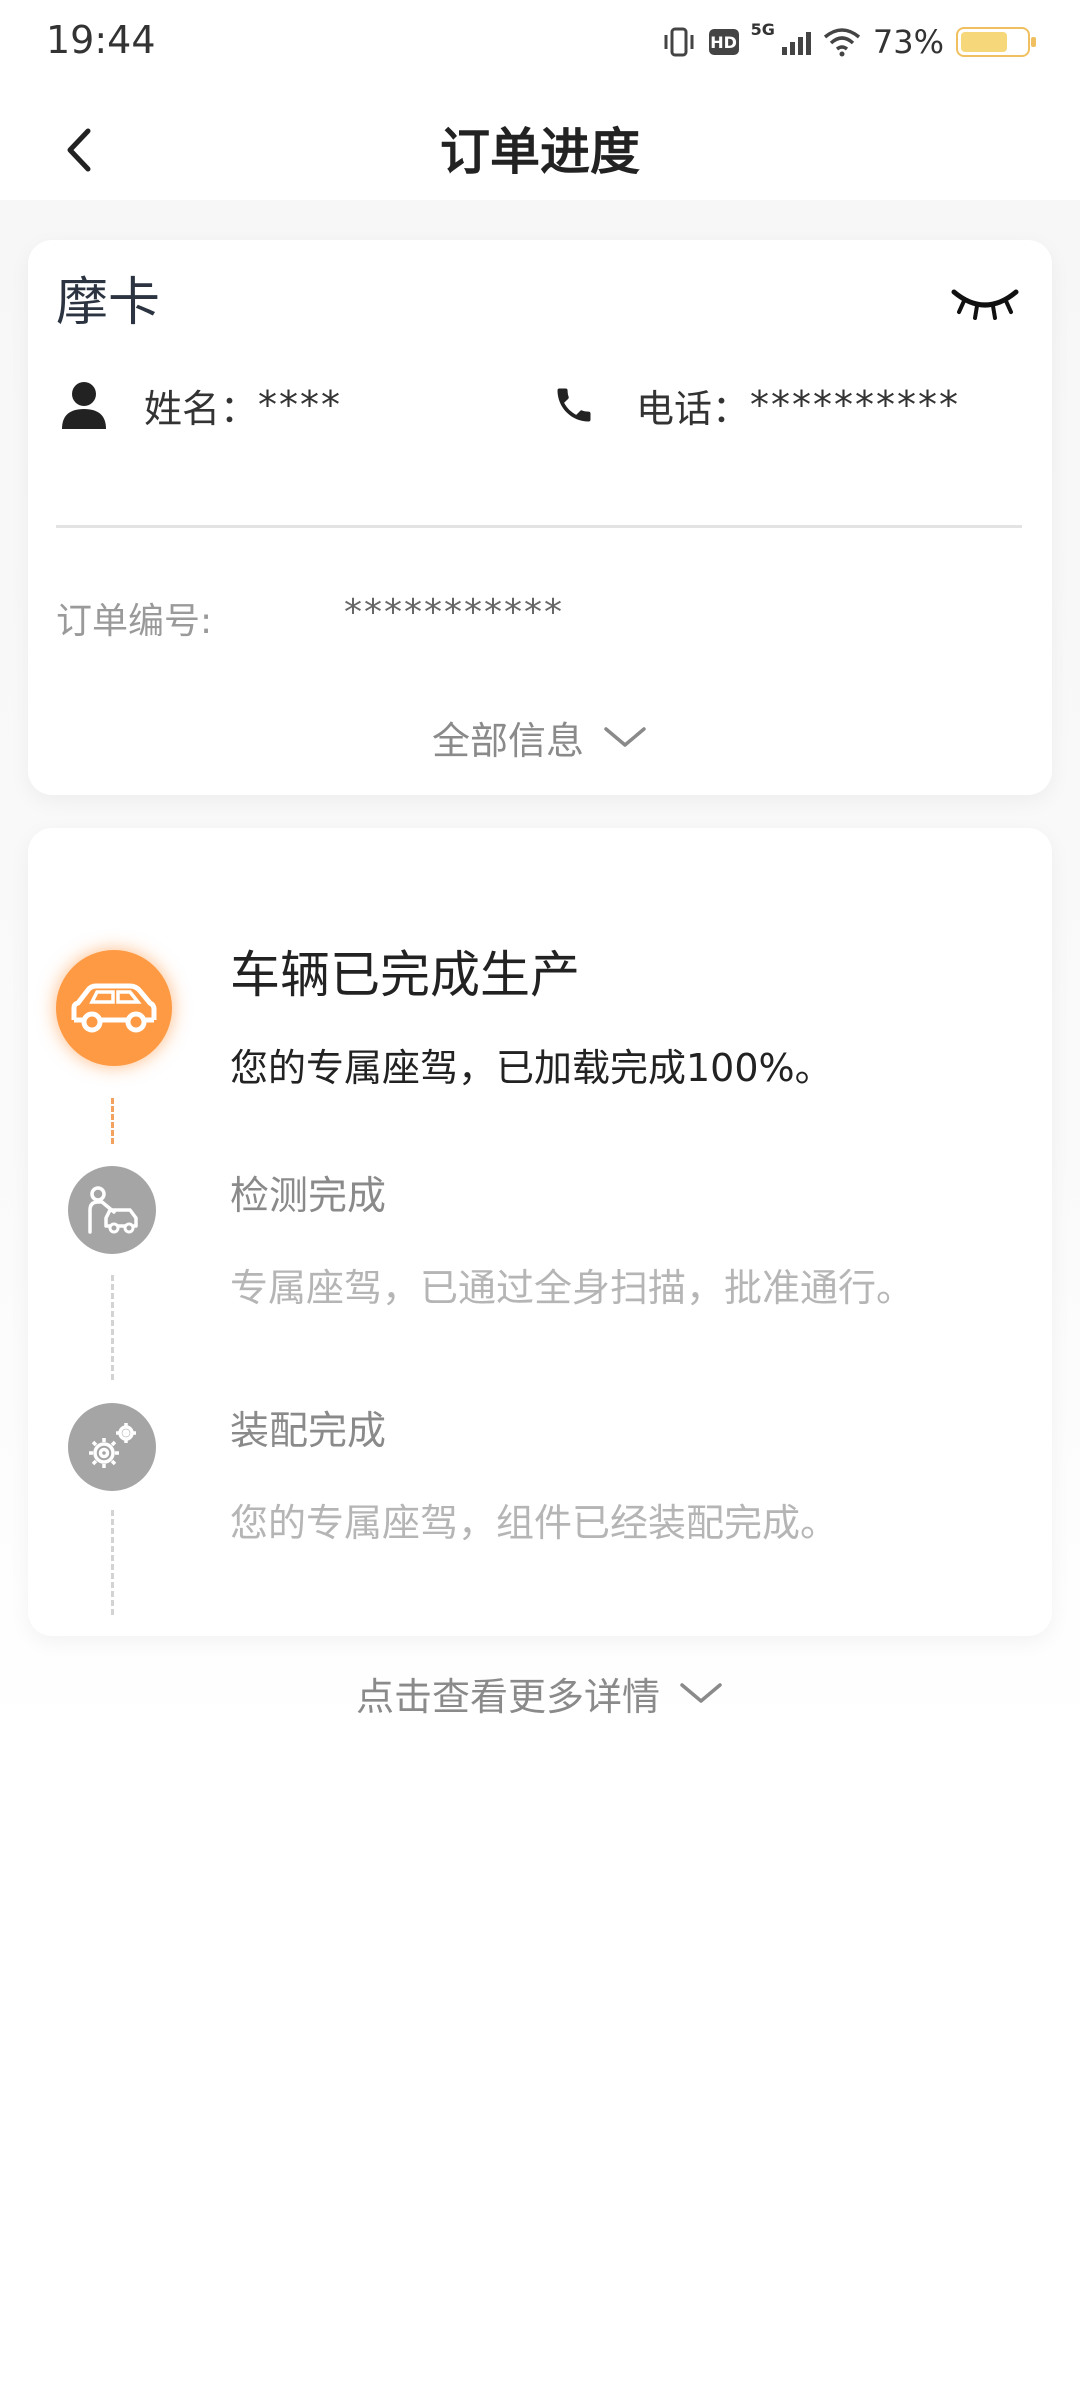 Image resolution: width=1080 pixels, height=2408 pixels. I want to click on step-description: 专属座驾，已通过全身扫描，批准通行。, so click(572, 1288).